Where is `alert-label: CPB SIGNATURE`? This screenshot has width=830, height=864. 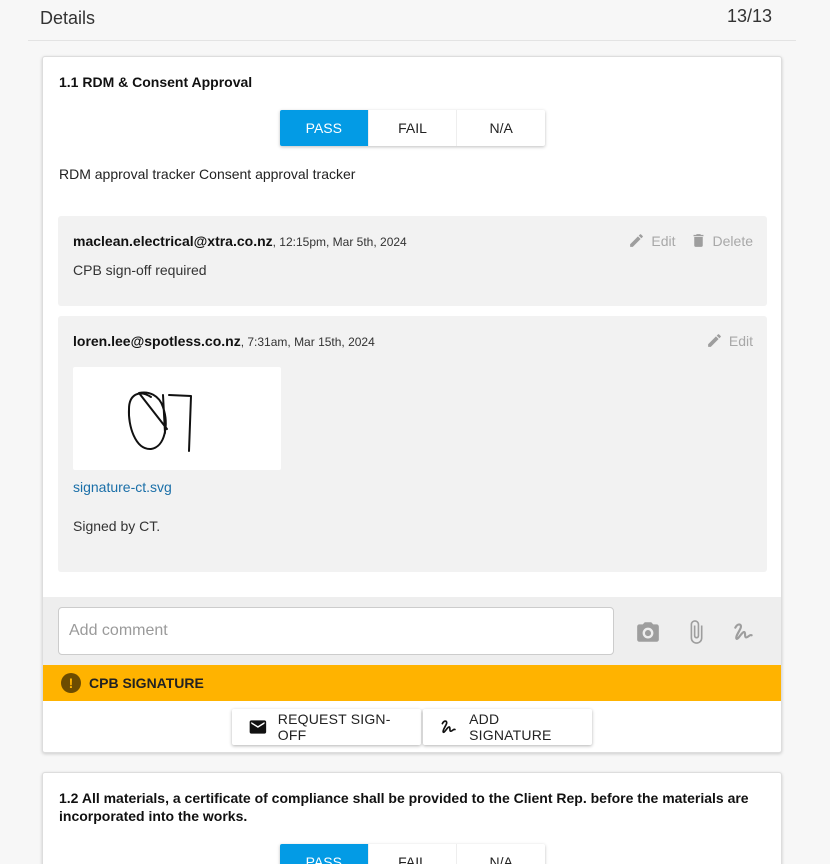
alert-label: CPB SIGNATURE is located at coordinates (146, 683).